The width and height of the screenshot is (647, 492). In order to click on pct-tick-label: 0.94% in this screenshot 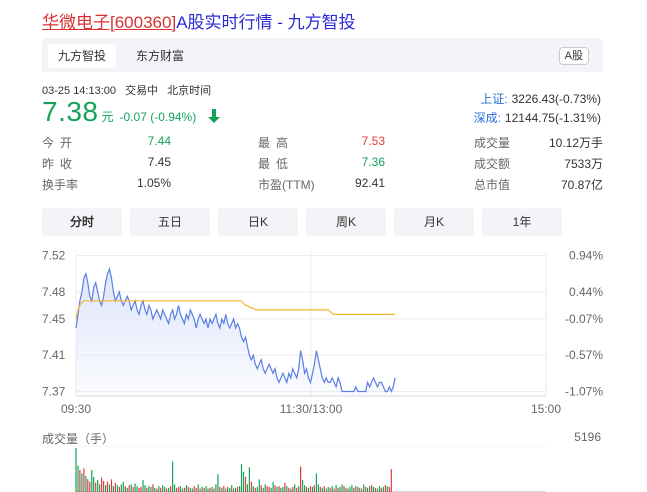, I will do `click(586, 256)`.